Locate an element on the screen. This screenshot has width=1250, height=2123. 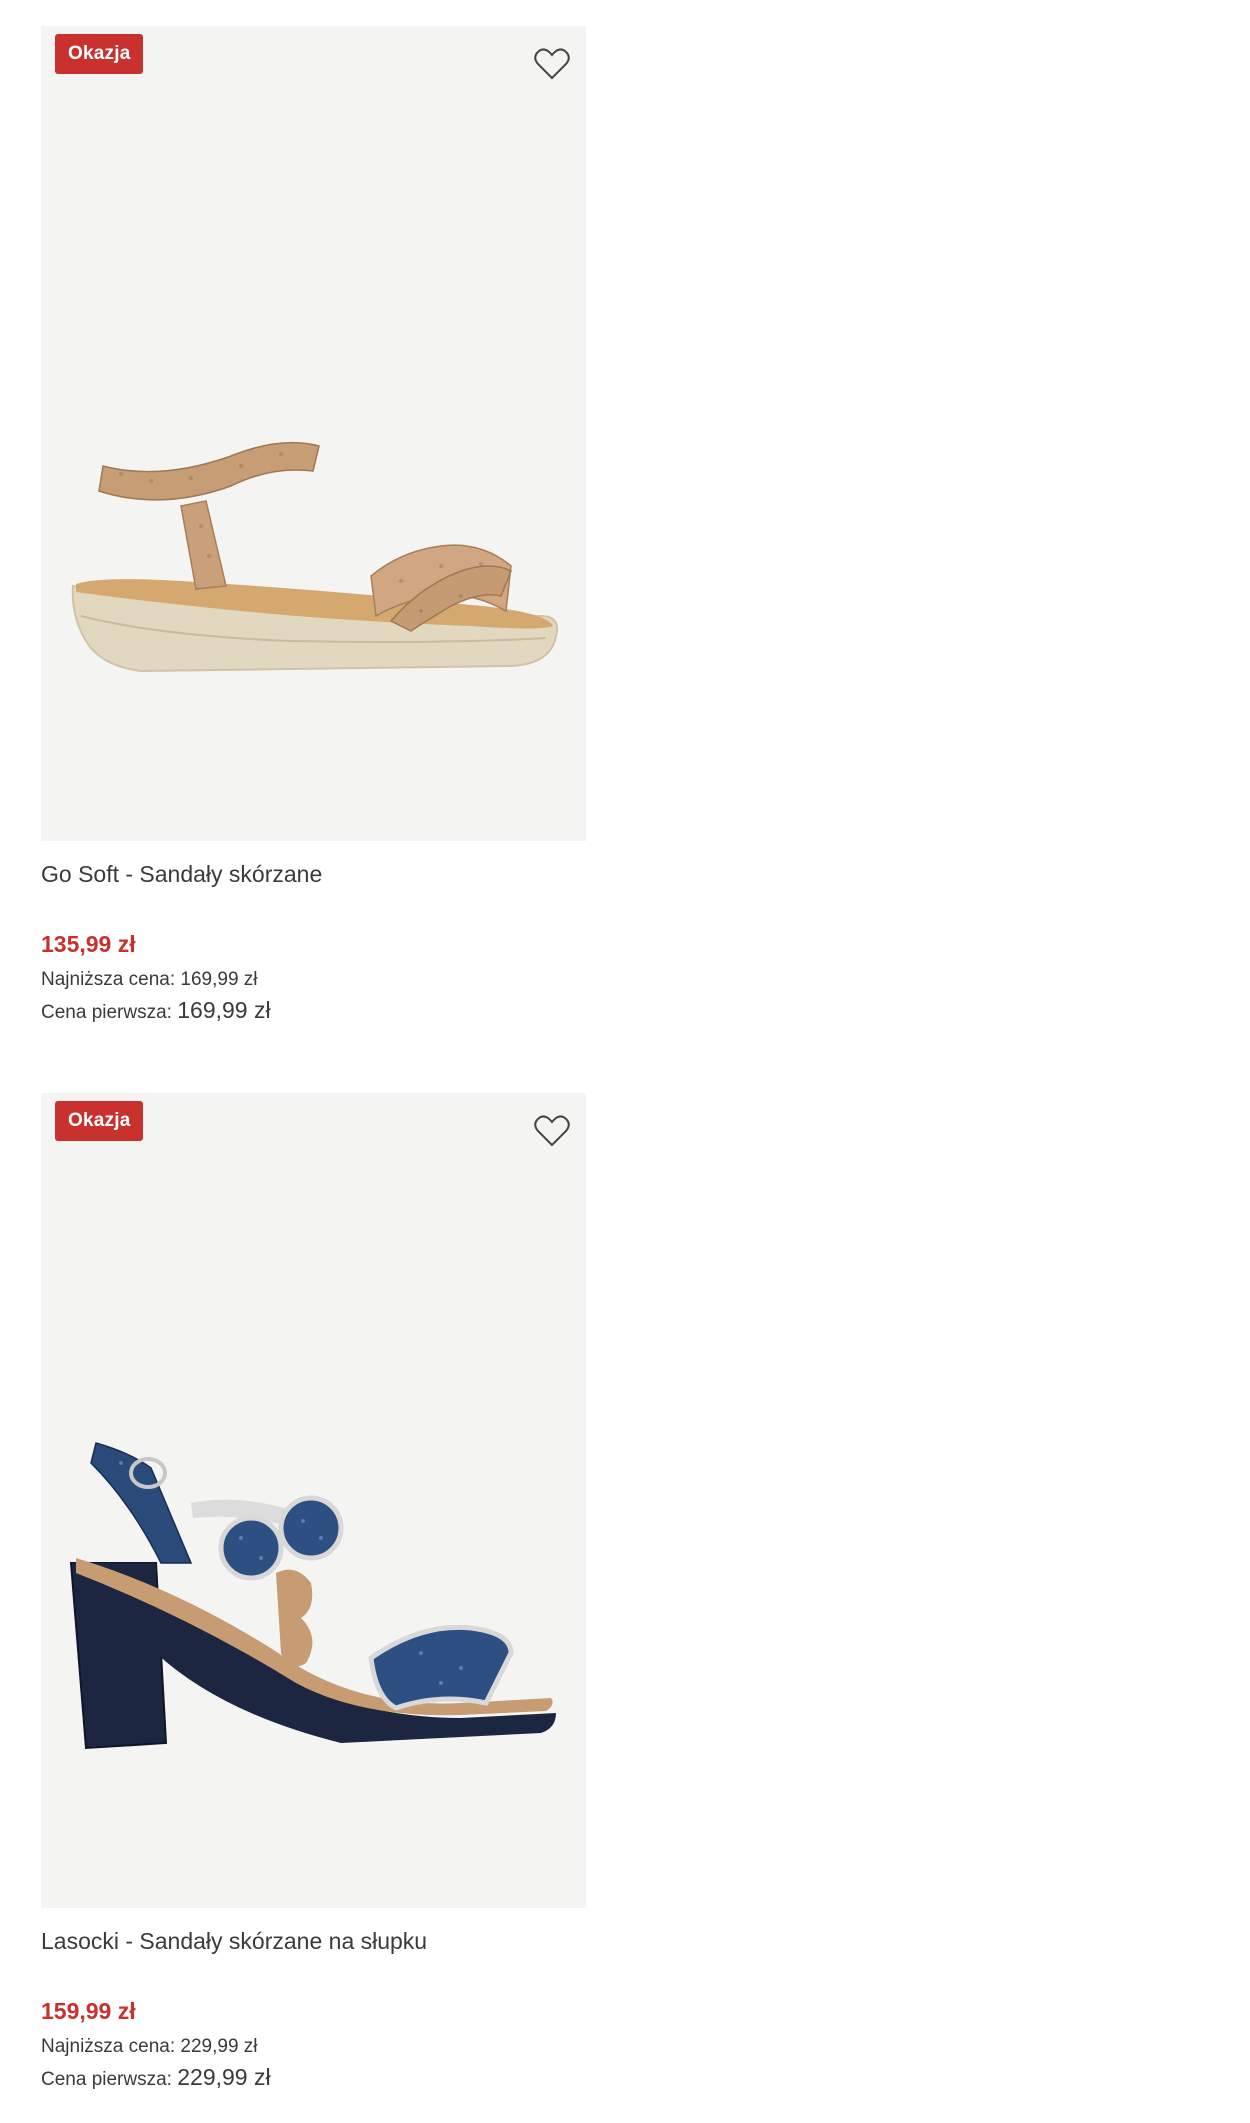
lowest-price-value: 169,99 zł is located at coordinates (219, 979).